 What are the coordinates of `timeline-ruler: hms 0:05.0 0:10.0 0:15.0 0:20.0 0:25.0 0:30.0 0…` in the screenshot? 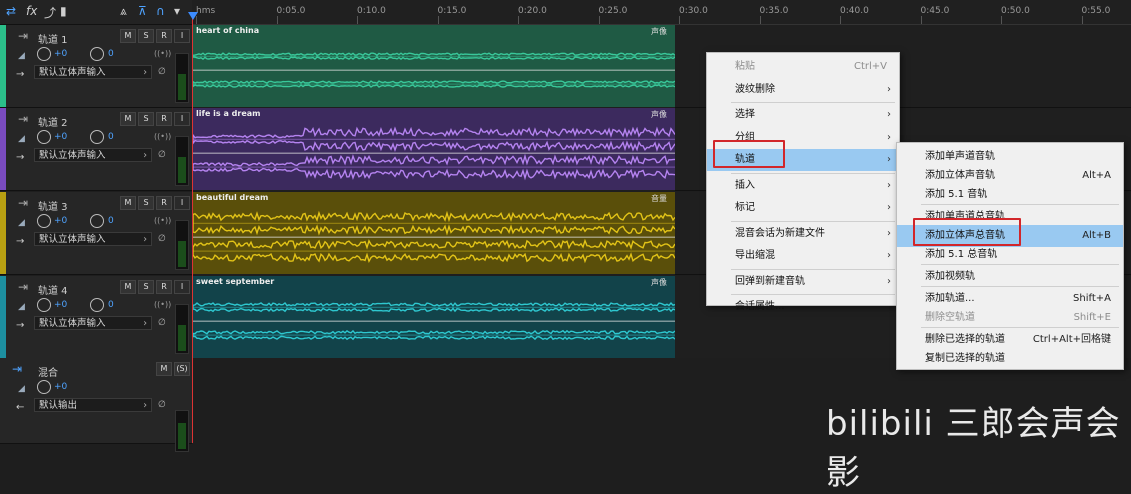 It's located at (661, 12).